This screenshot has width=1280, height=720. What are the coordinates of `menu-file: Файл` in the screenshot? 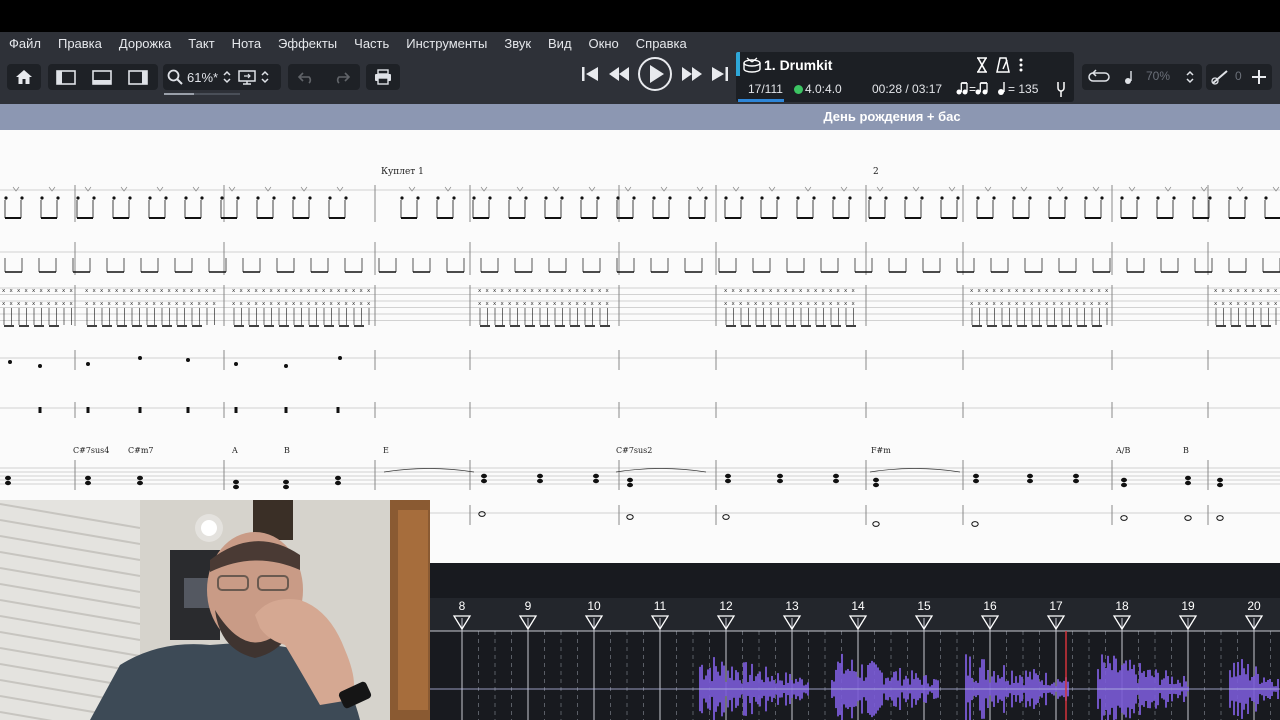 It's located at (25, 43).